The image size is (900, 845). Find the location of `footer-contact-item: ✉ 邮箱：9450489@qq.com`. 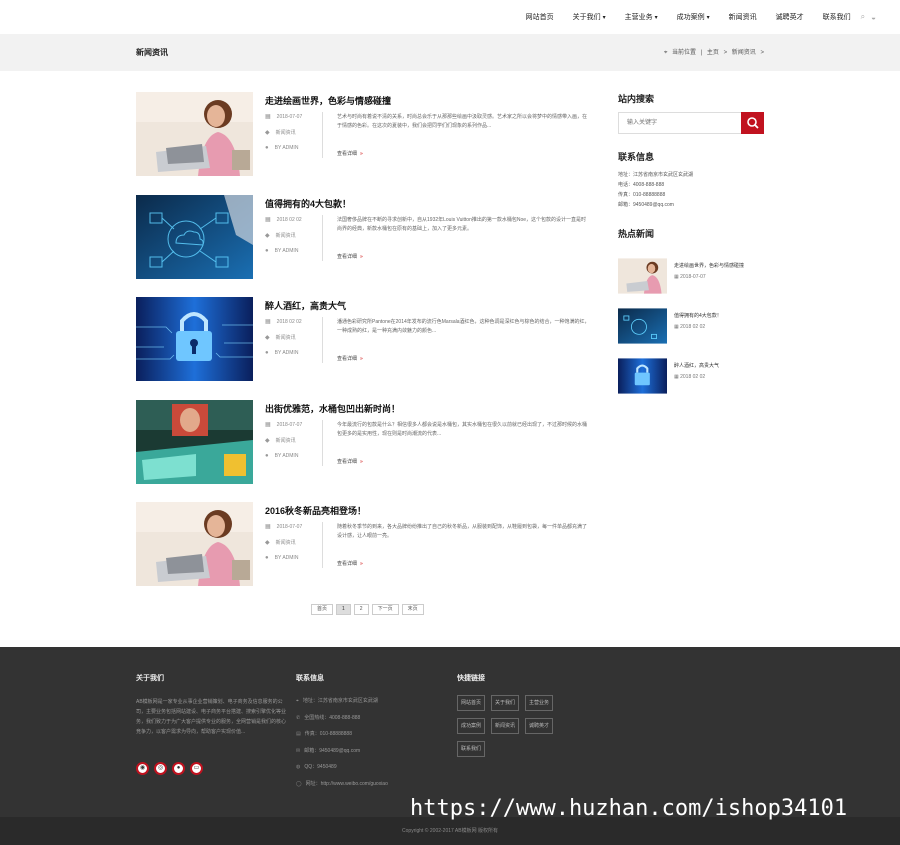

footer-contact-item: ✉ 邮箱：9450489@qq.com is located at coordinates (328, 750).